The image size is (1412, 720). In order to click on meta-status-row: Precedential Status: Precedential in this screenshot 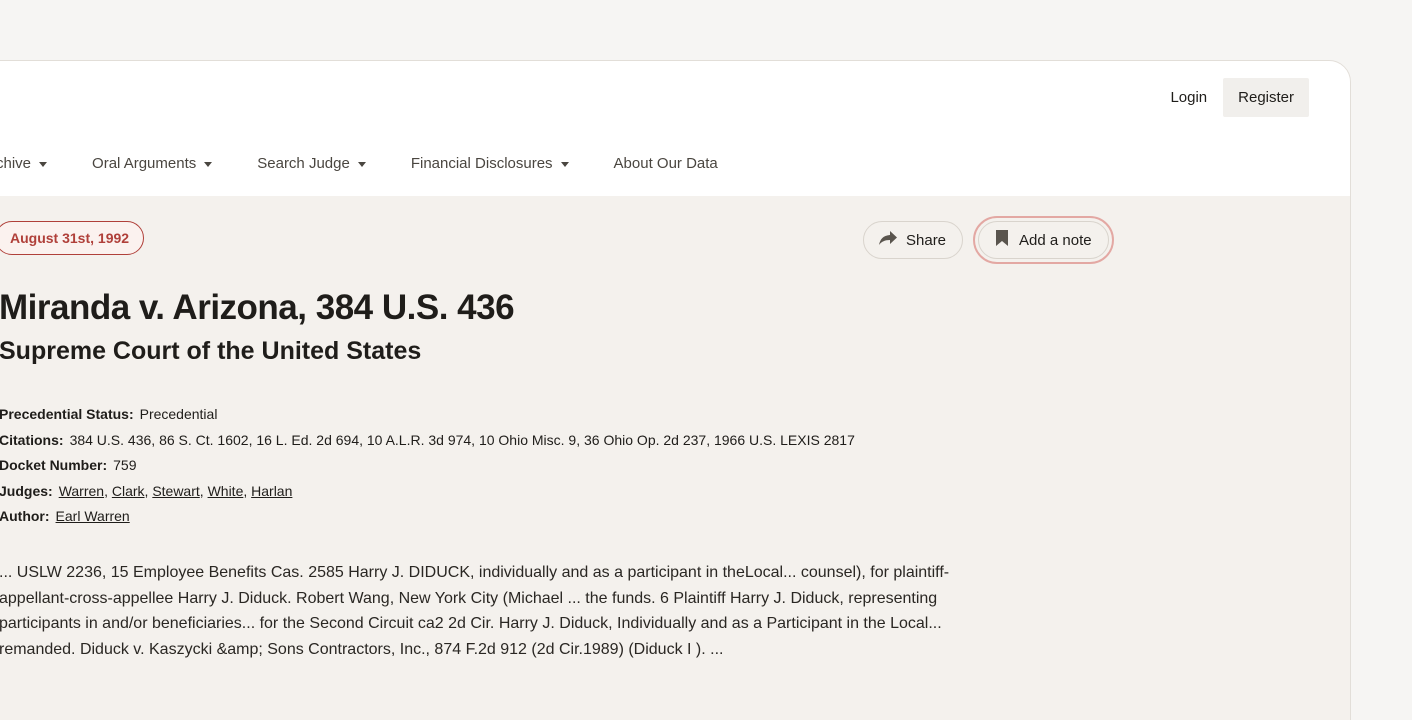, I will do `click(427, 415)`.